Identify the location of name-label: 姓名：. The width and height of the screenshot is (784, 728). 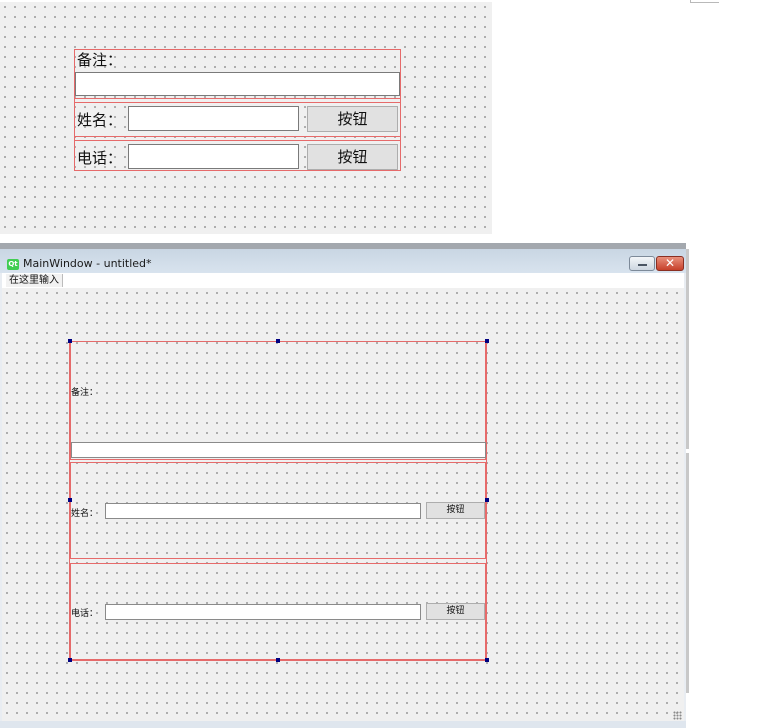
(85, 514).